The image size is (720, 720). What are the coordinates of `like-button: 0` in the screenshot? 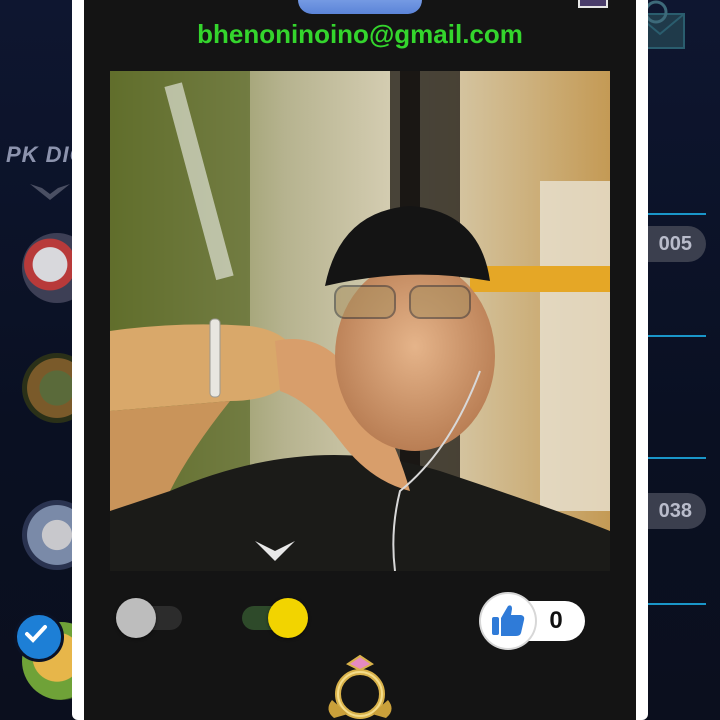 It's located at (533, 621).